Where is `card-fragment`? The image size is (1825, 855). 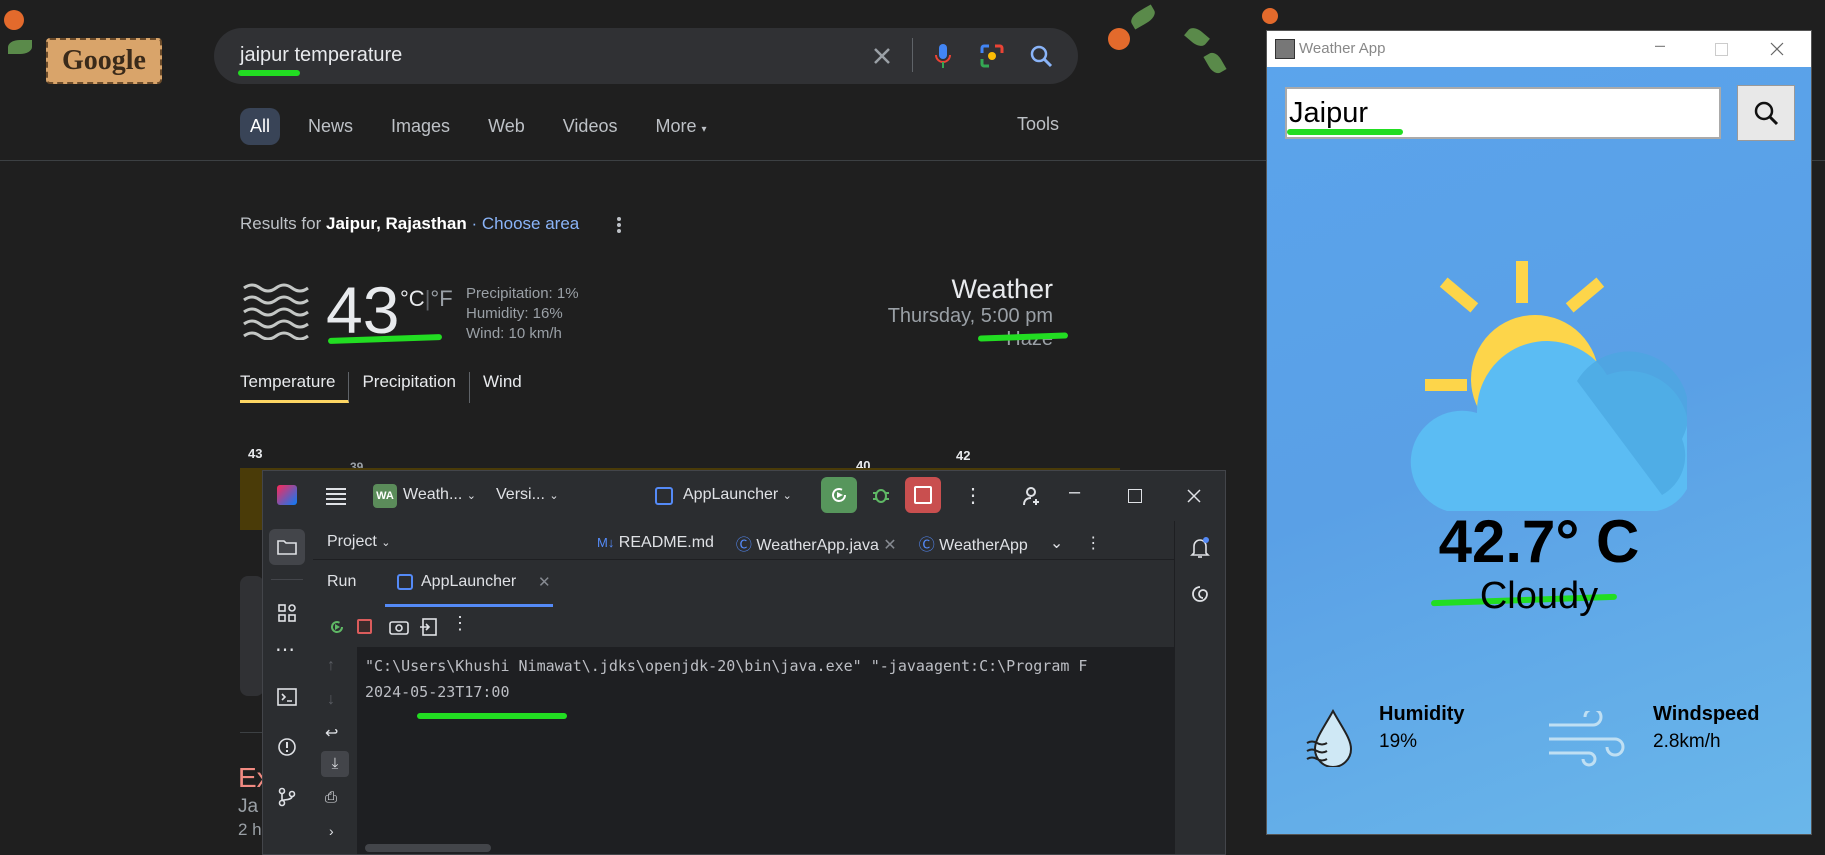 card-fragment is located at coordinates (252, 636).